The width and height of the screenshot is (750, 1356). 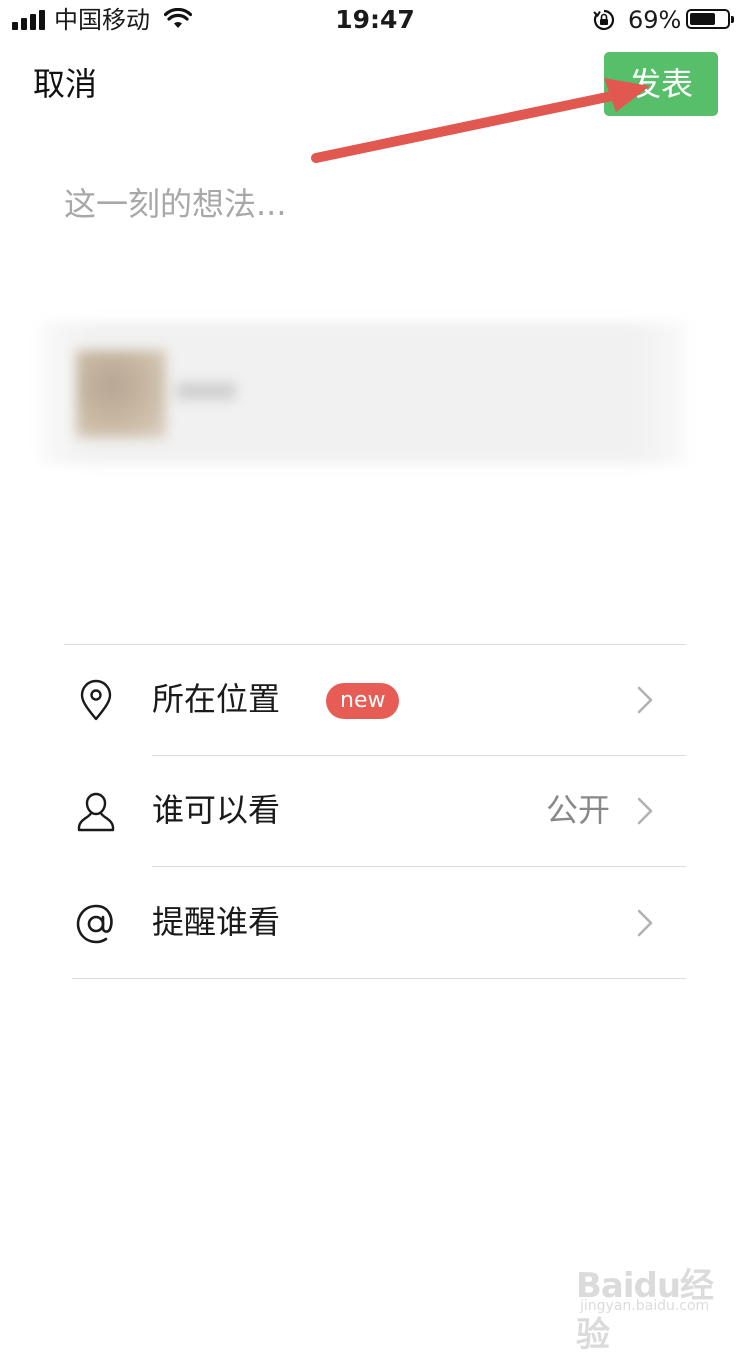 I want to click on baidu-watermark: Baidu经验 jingyan.baidu.com, so click(x=651, y=1303).